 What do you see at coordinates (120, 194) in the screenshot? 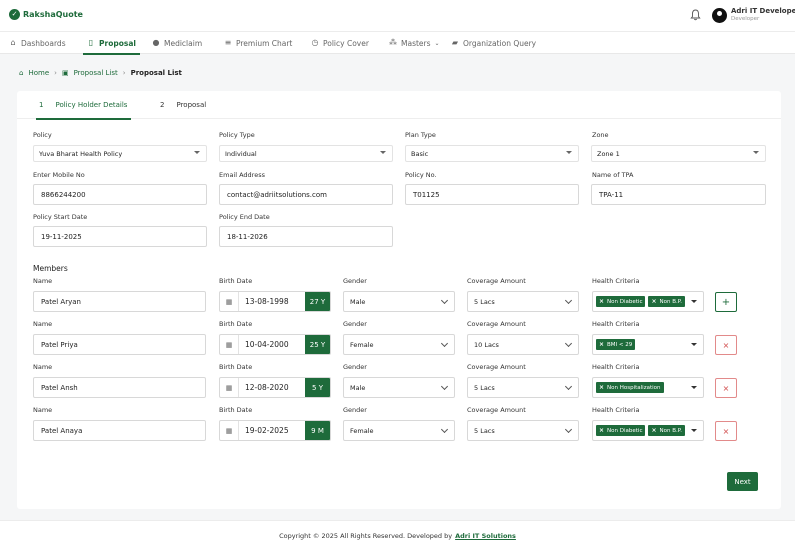
I see `mobile-input: 8866244200` at bounding box center [120, 194].